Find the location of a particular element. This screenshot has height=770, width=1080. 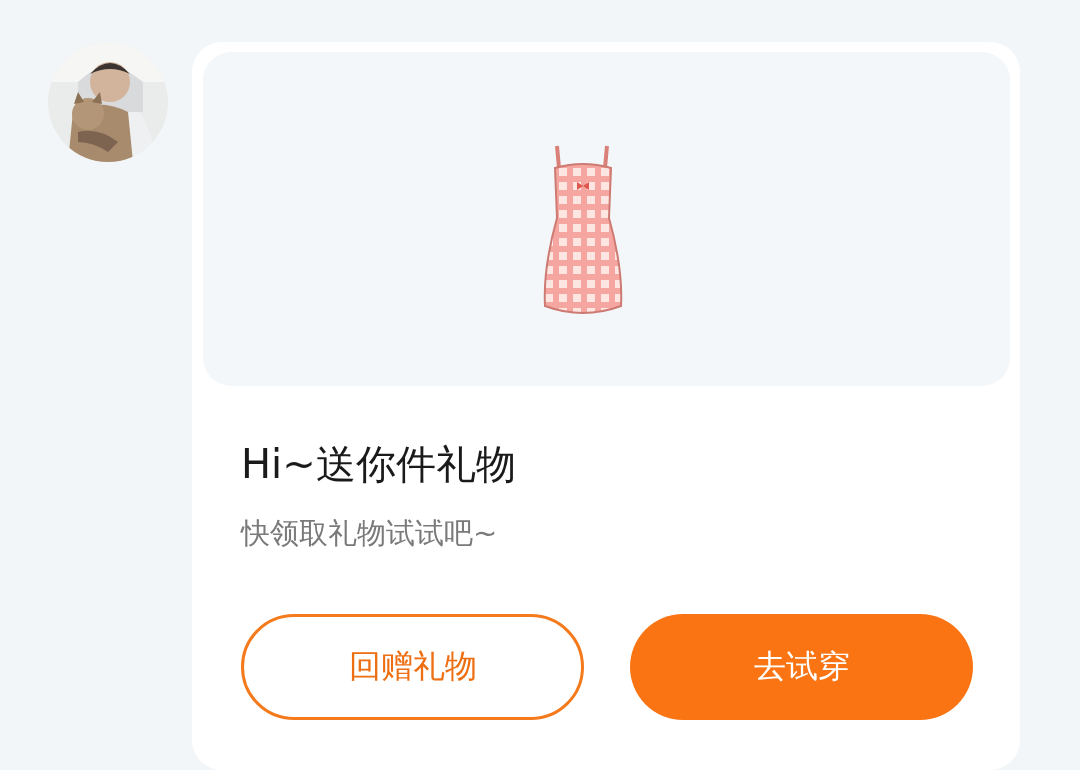

gift-subtitle: 快领取礼物试试吧~ is located at coordinates (370, 533).